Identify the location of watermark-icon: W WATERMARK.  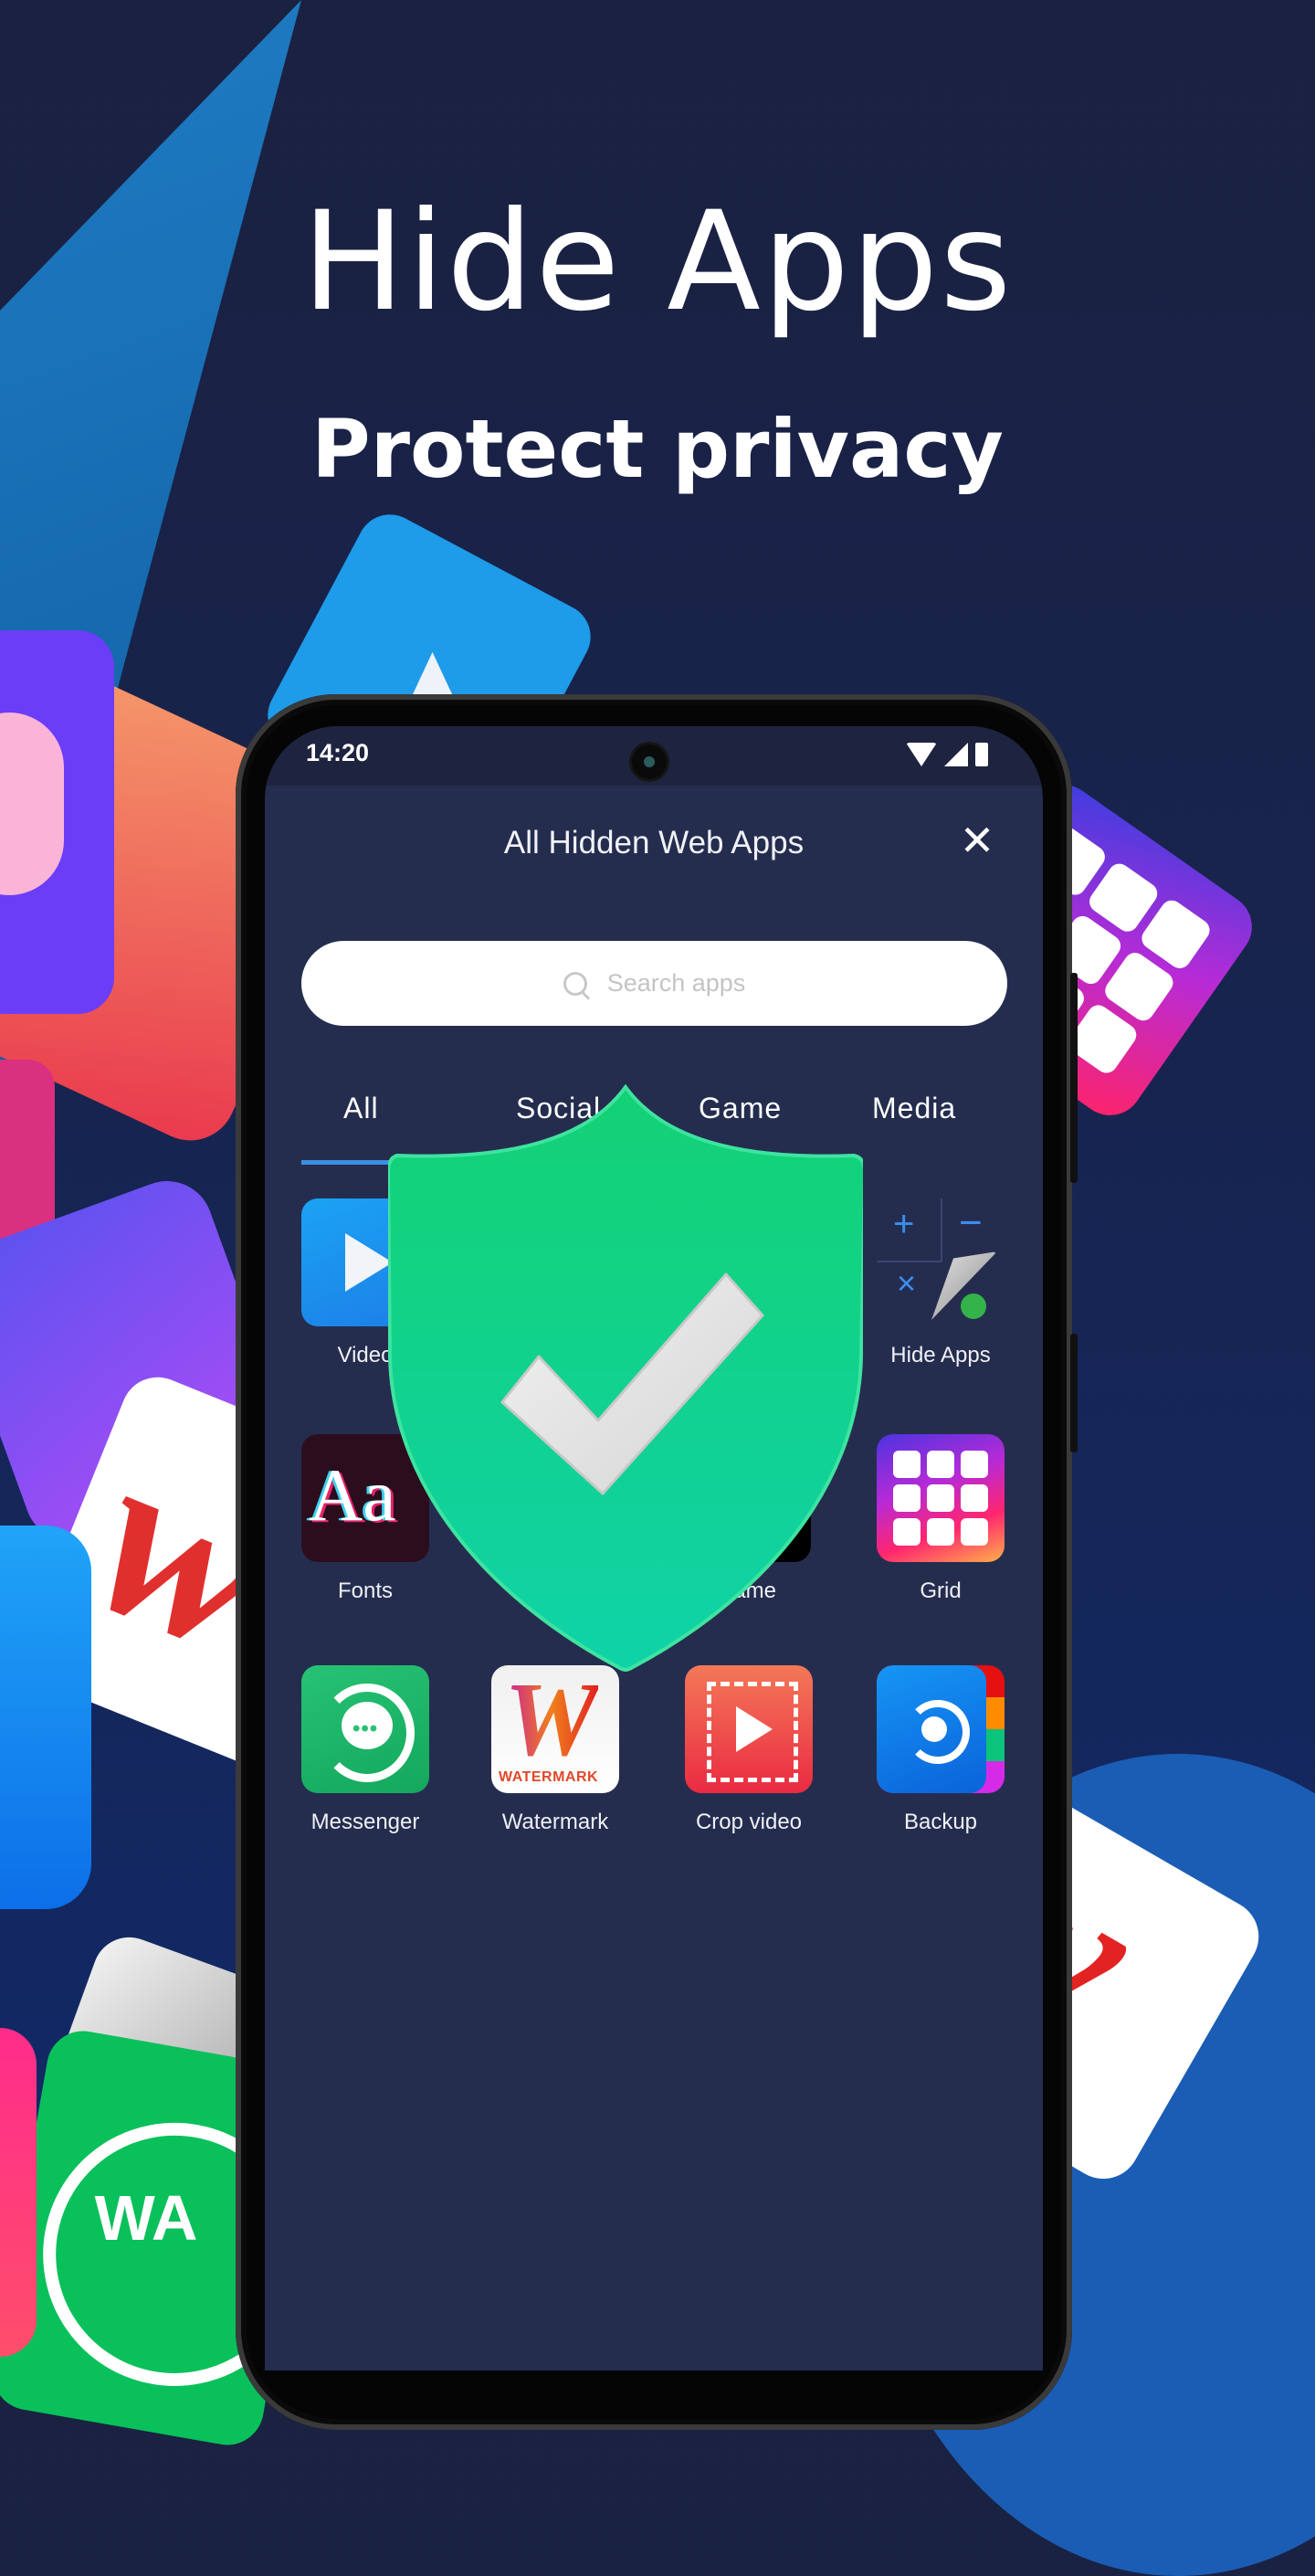
(555, 1729).